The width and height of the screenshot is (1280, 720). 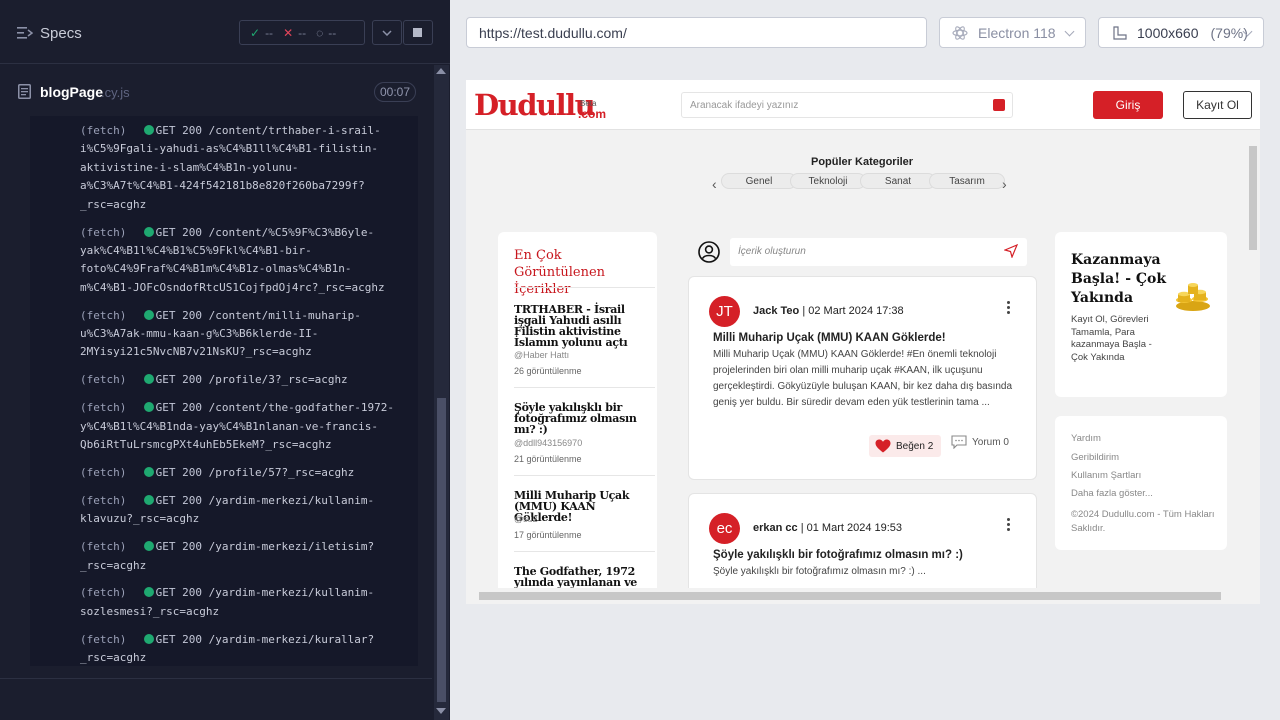 I want to click on post-author: erkan cc, so click(x=775, y=528).